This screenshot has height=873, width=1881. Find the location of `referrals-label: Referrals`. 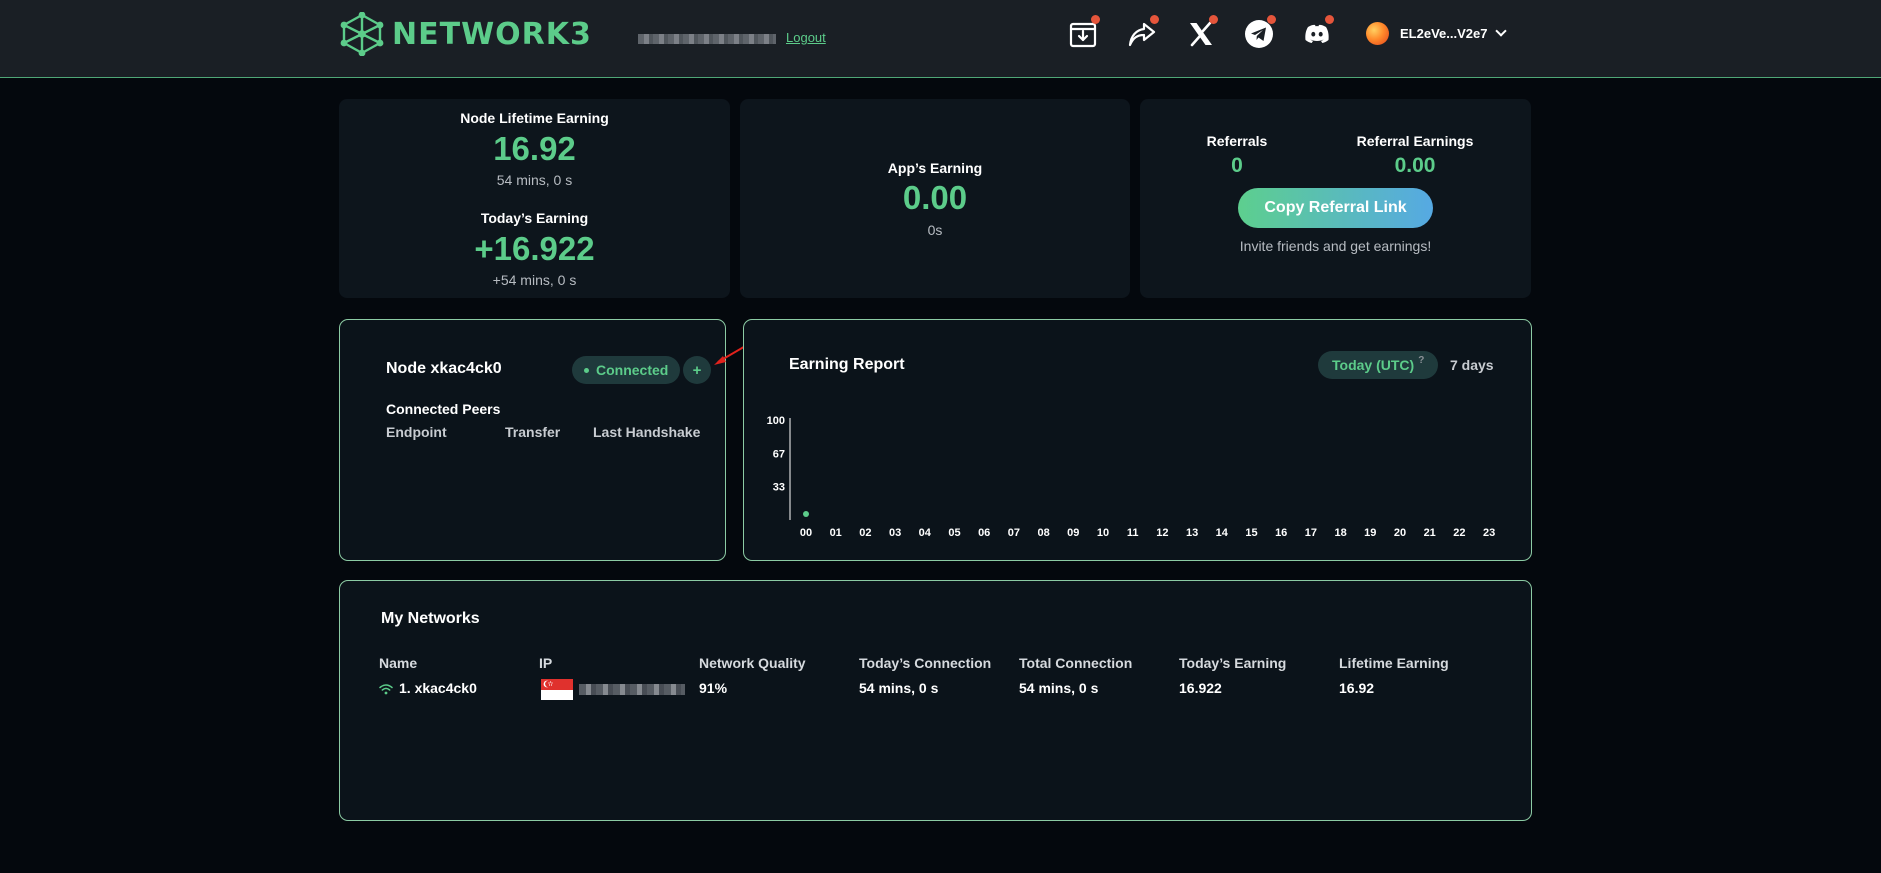

referrals-label: Referrals is located at coordinates (1237, 141).